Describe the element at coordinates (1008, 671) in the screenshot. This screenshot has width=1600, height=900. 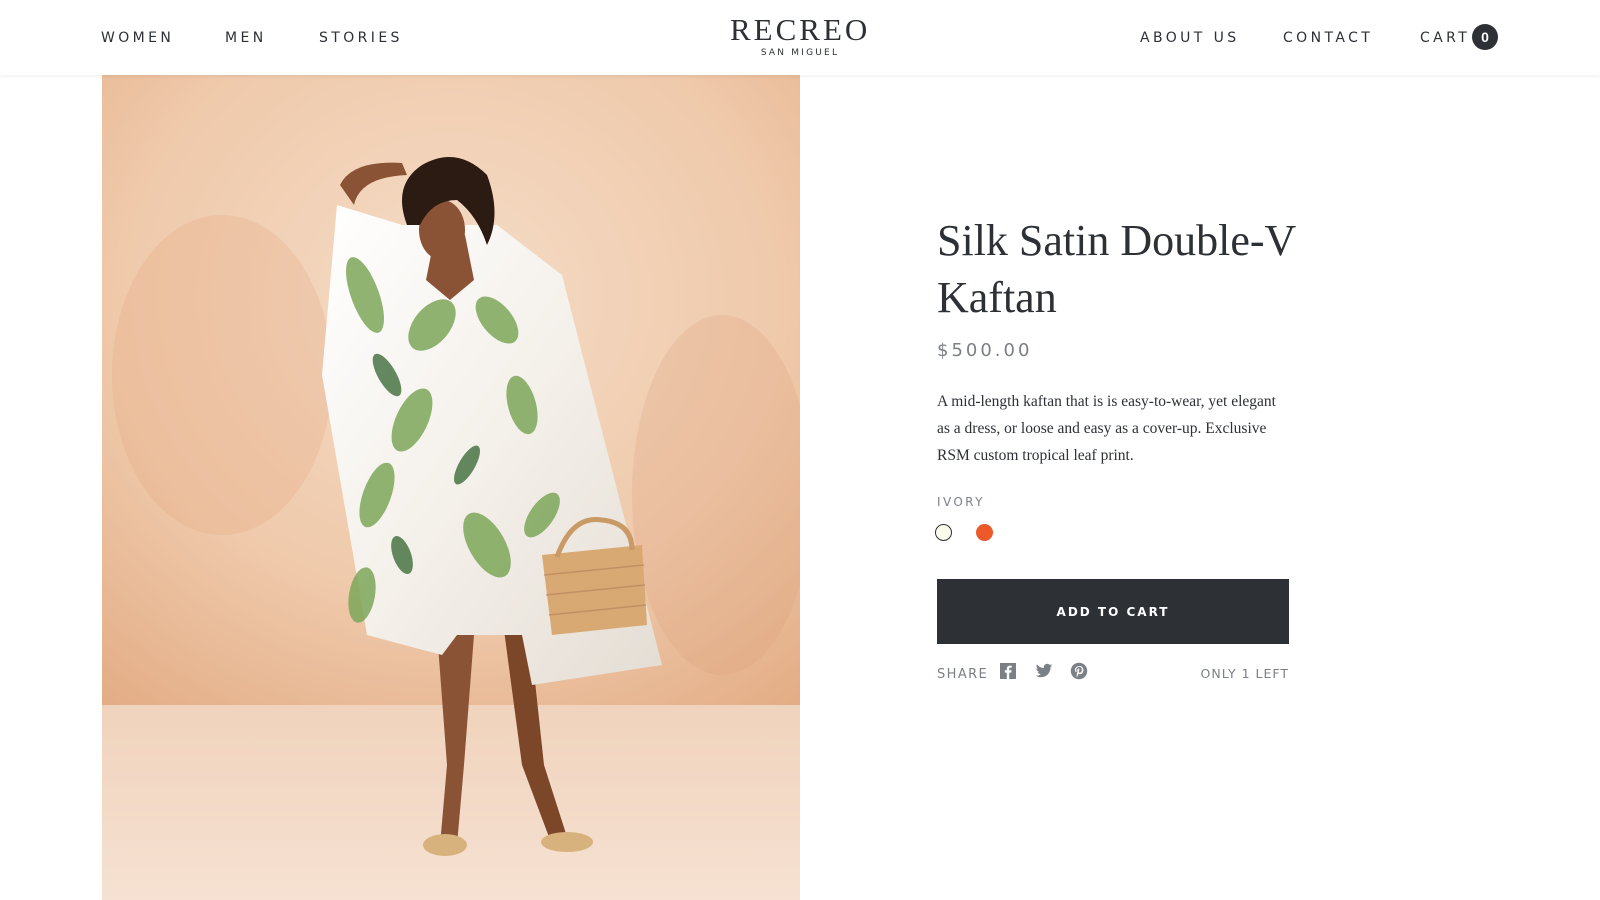
I see `facebook-icon` at that location.